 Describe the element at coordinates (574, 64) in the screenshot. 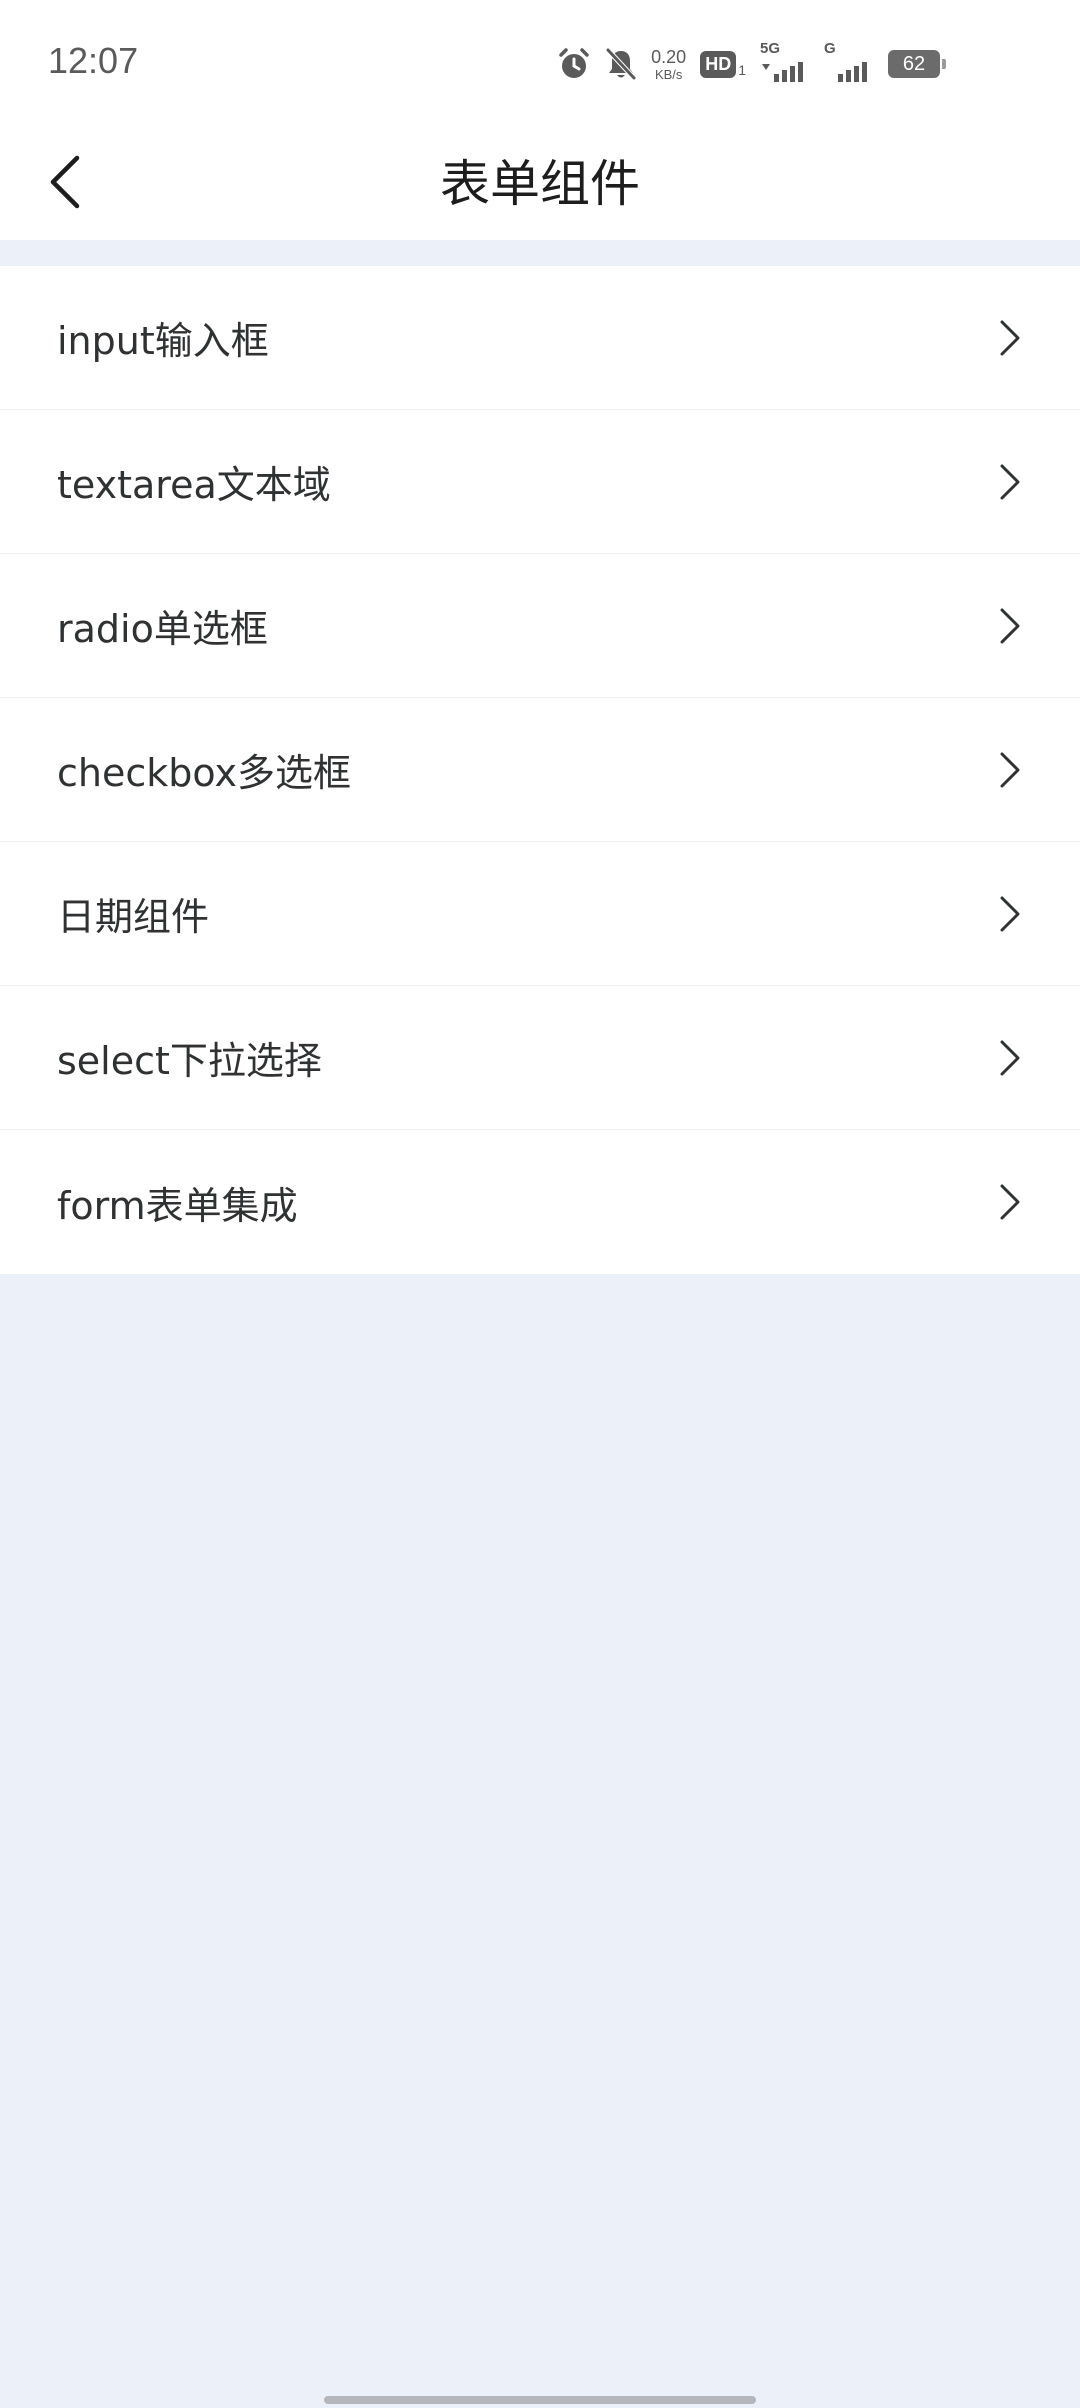

I see `alarm-icon` at that location.